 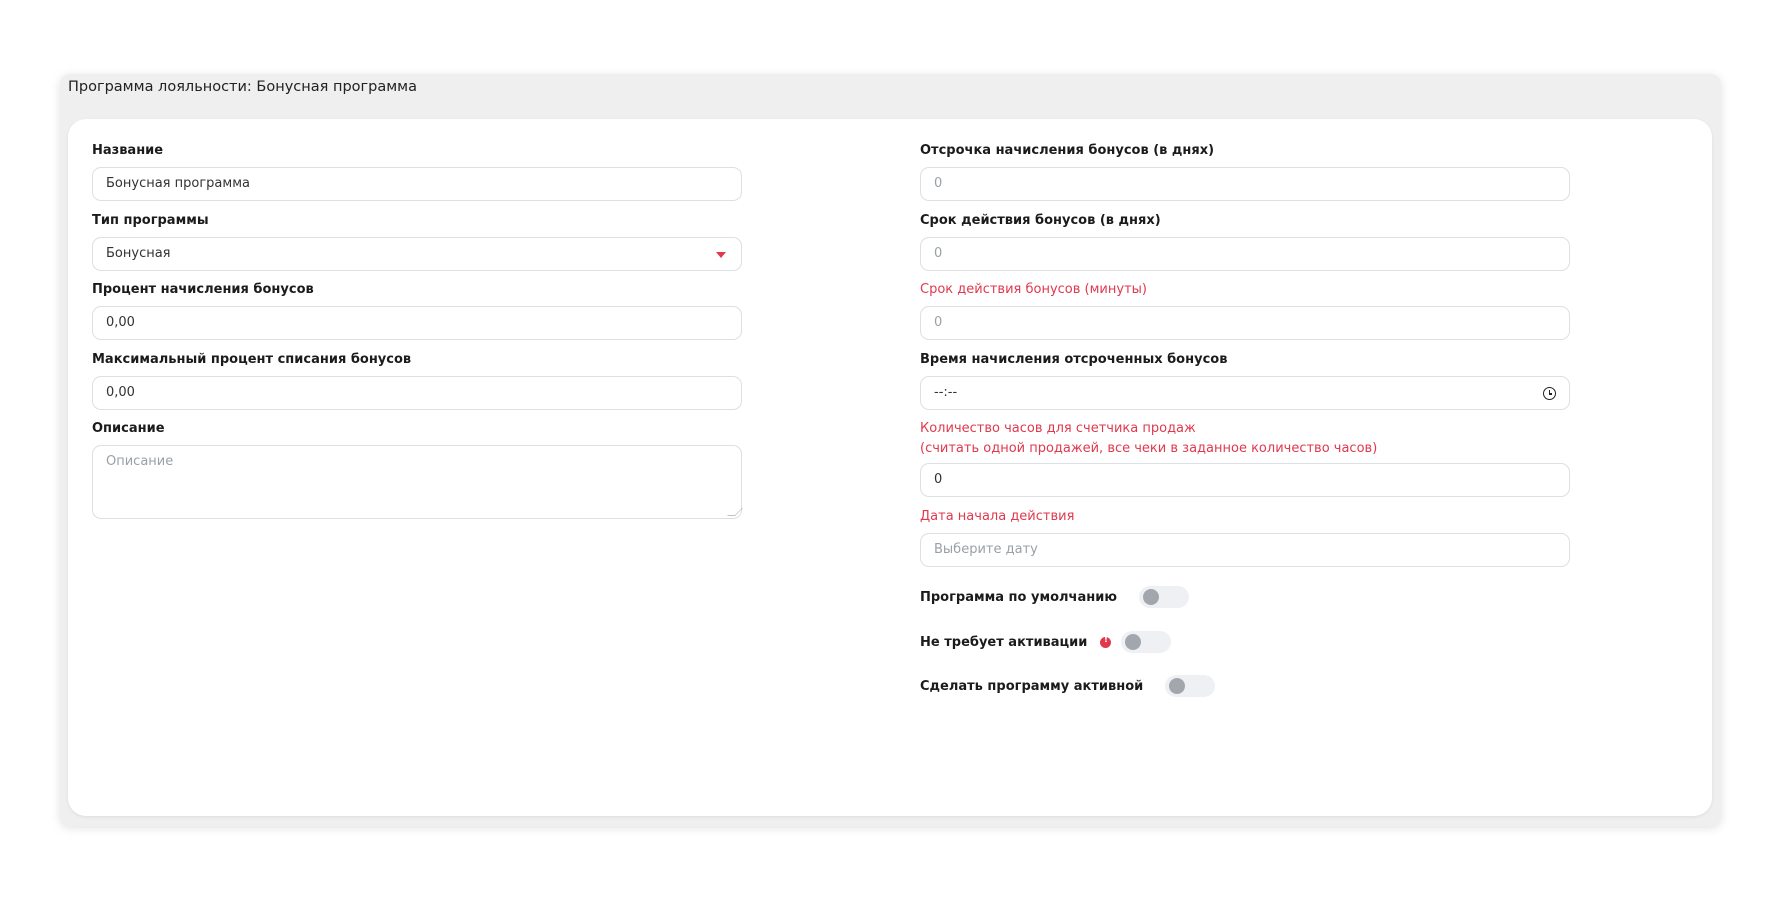 What do you see at coordinates (417, 184) in the screenshot?
I see `name-input: Бонусная программа` at bounding box center [417, 184].